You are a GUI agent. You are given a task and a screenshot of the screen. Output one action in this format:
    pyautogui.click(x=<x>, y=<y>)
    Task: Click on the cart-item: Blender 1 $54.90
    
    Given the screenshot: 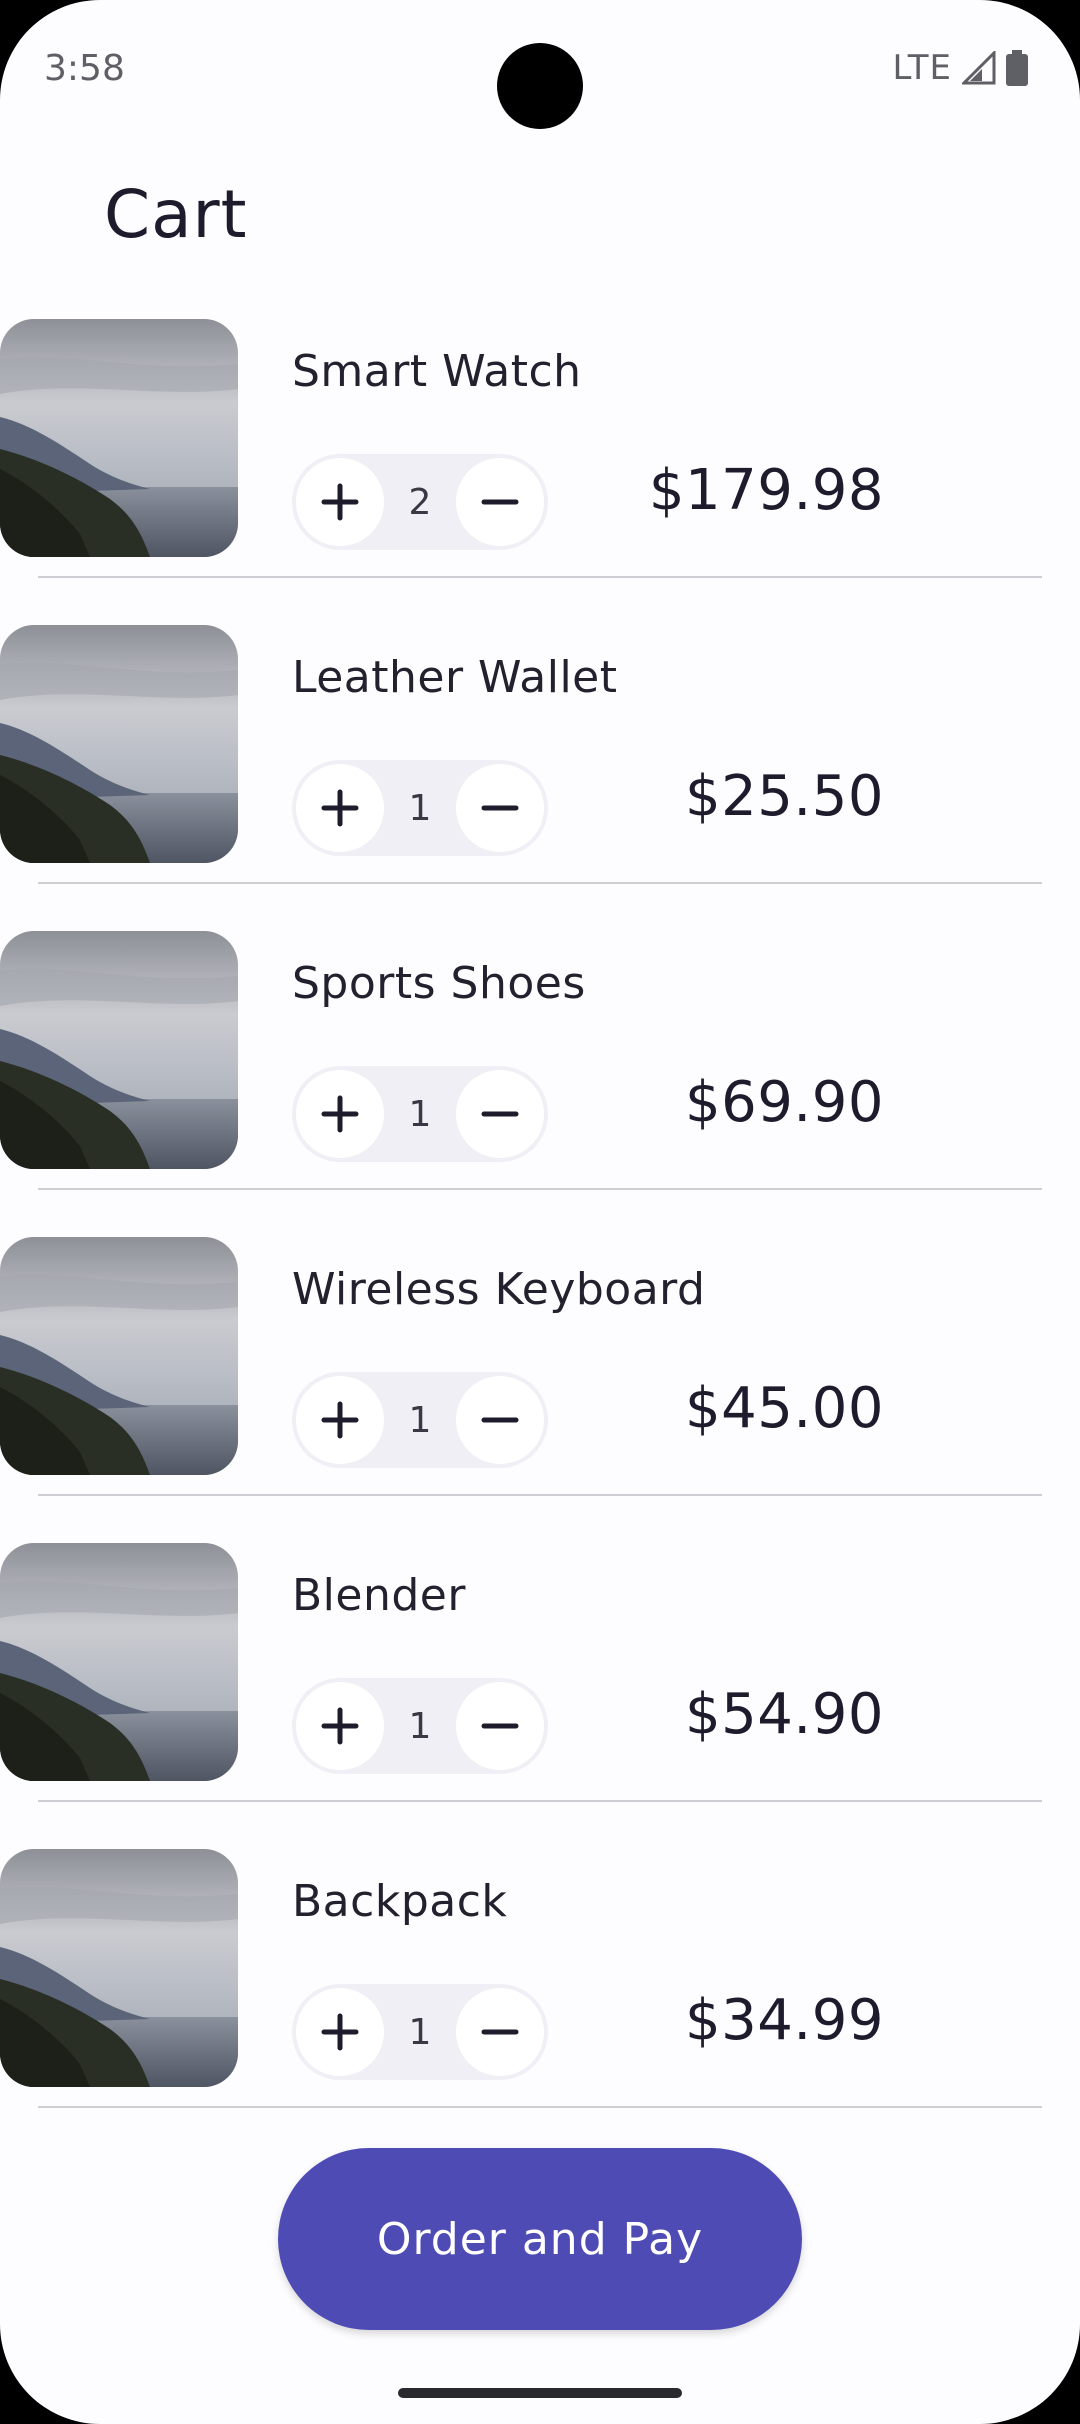 What is the action you would take?
    pyautogui.click(x=540, y=1695)
    